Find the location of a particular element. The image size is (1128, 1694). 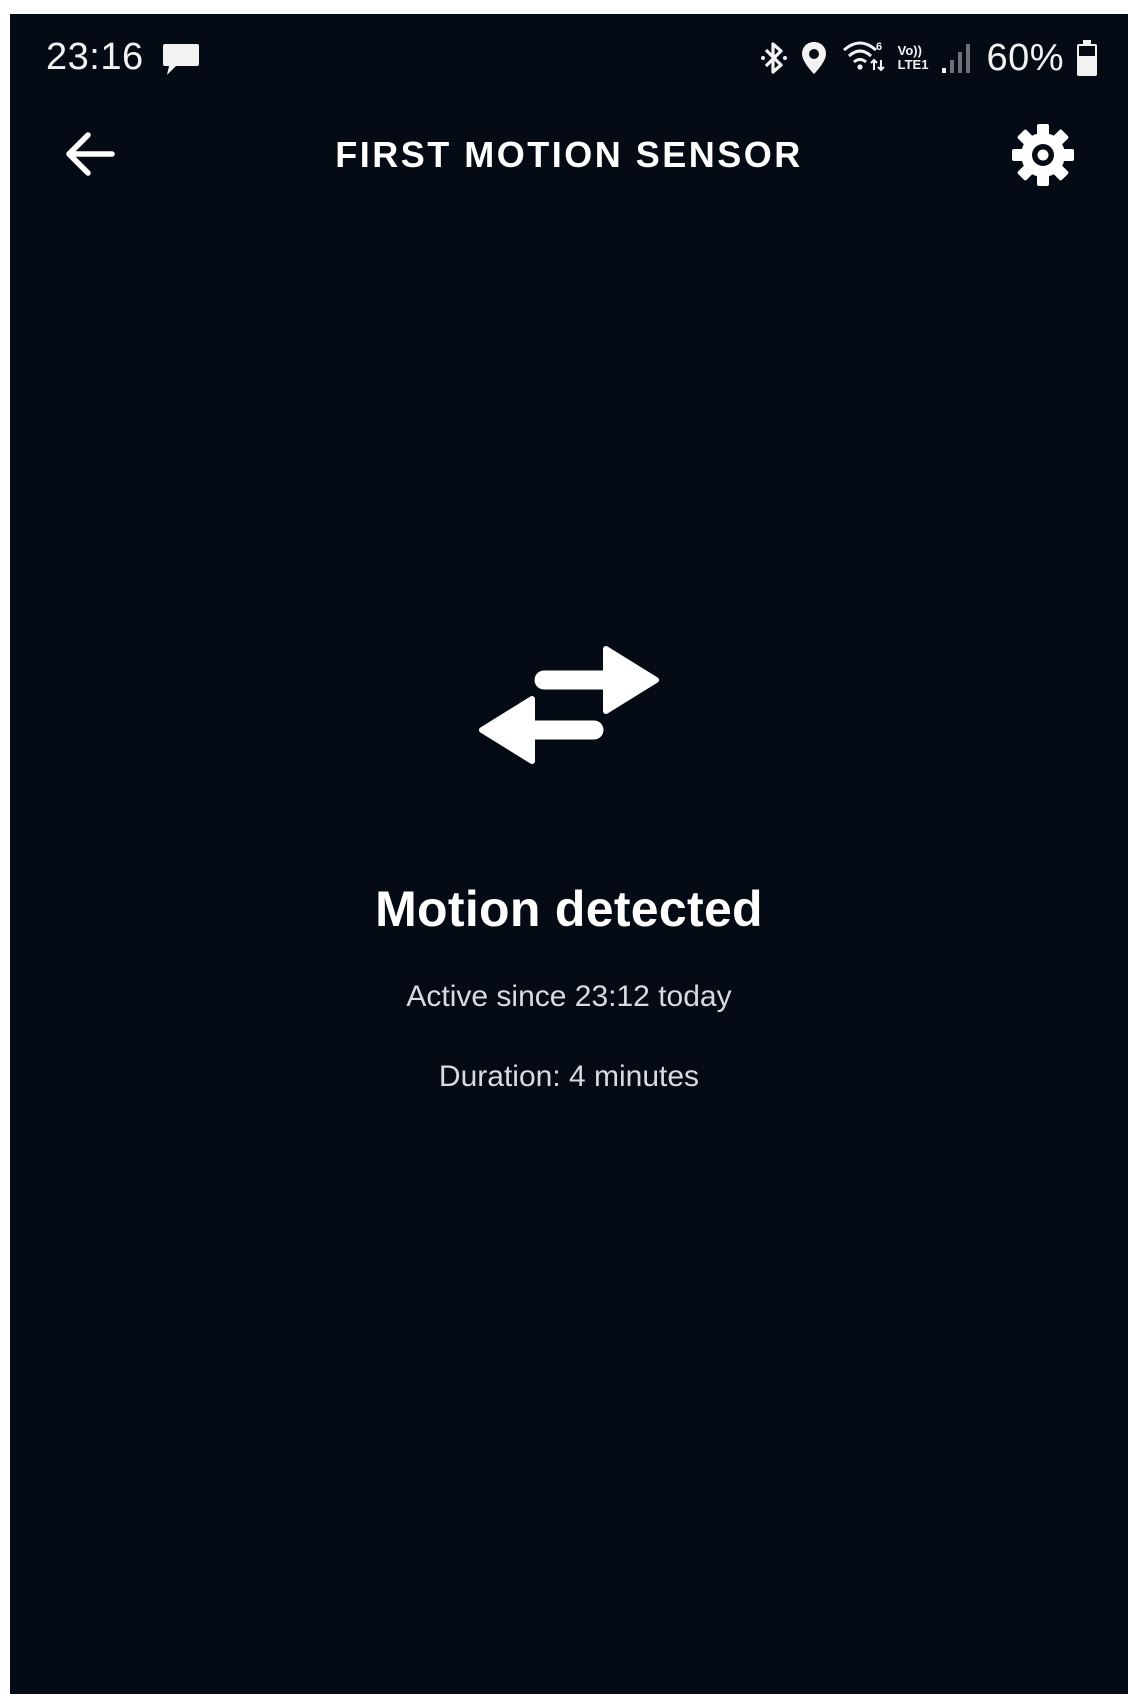

active-since-text: Active since 23:12 today is located at coordinates (569, 996).